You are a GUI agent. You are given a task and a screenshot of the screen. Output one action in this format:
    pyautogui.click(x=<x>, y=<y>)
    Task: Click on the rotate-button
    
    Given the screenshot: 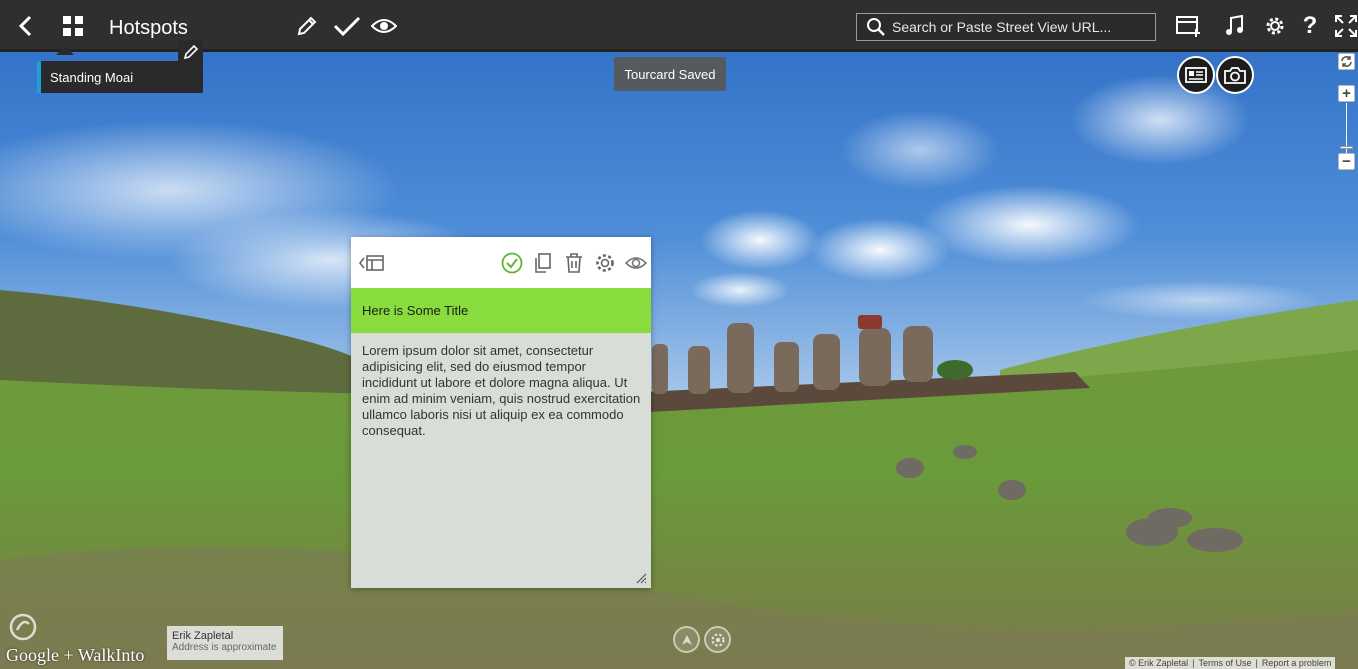 What is the action you would take?
    pyautogui.click(x=1346, y=61)
    